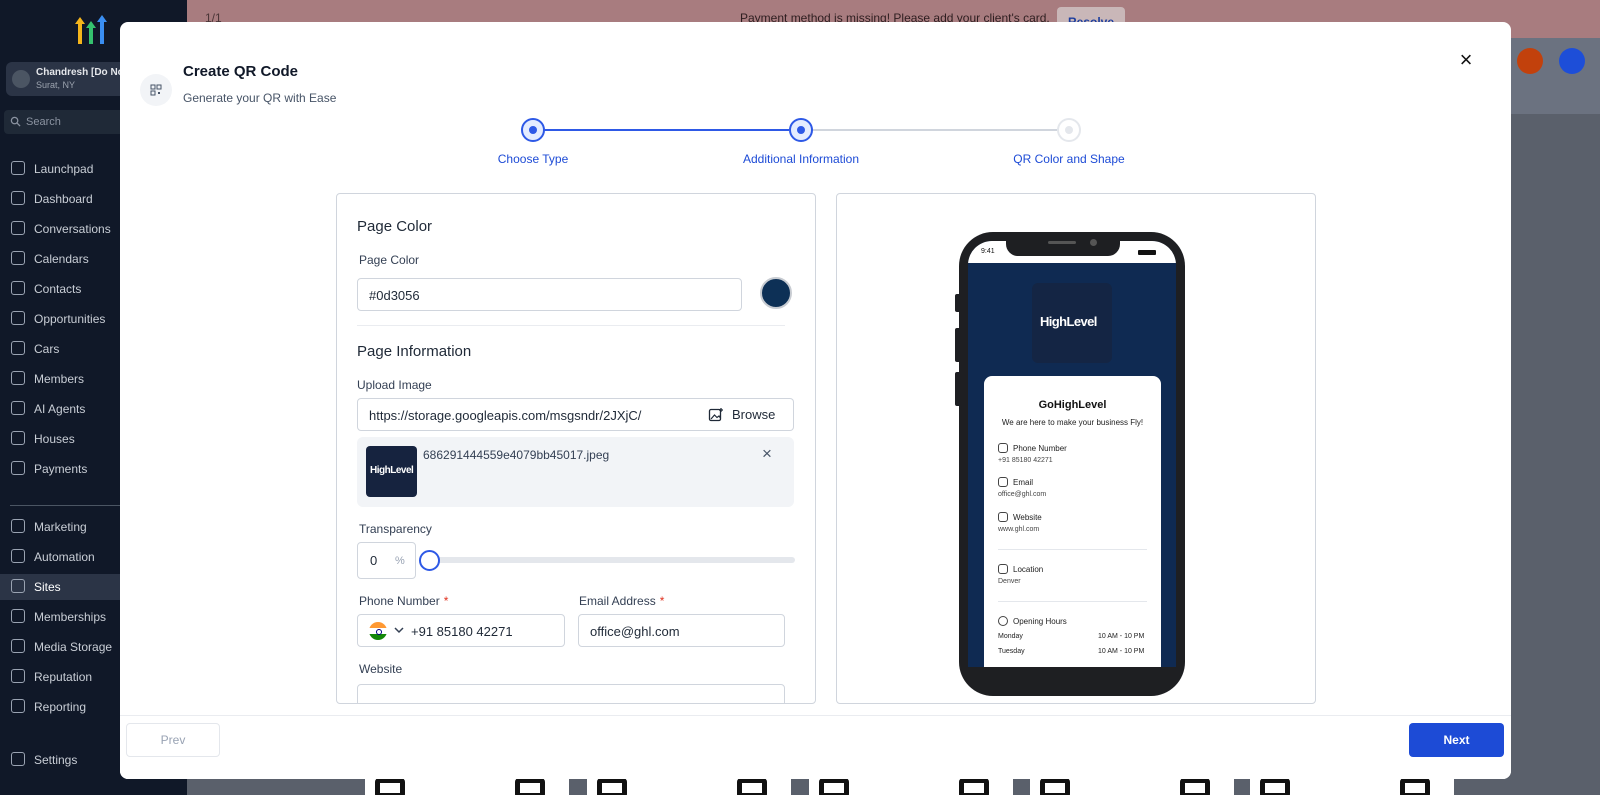 This screenshot has width=1600, height=795. Describe the element at coordinates (1072, 422) in the screenshot. I see `preview-tagline: We are here to make your business Fly!` at that location.